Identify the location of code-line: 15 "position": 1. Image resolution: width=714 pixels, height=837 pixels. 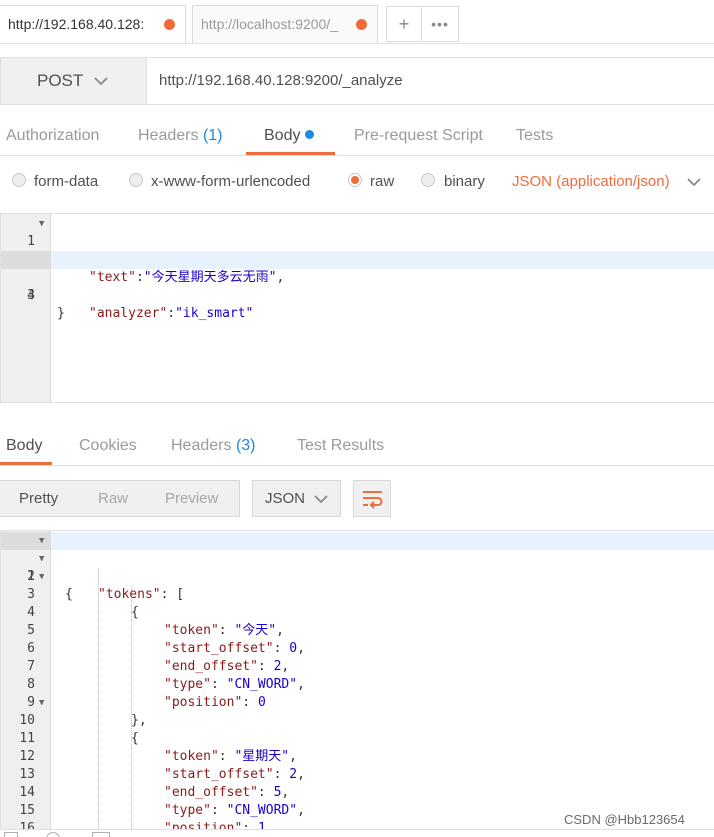
(357, 806).